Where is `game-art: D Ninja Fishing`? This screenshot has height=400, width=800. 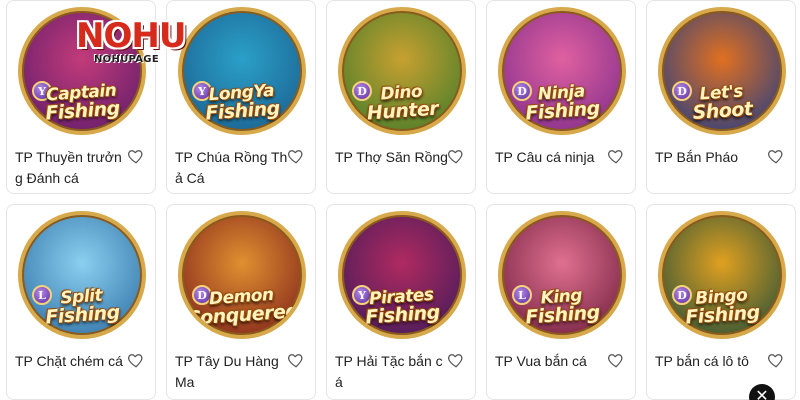 game-art: D Ninja Fishing is located at coordinates (562, 71).